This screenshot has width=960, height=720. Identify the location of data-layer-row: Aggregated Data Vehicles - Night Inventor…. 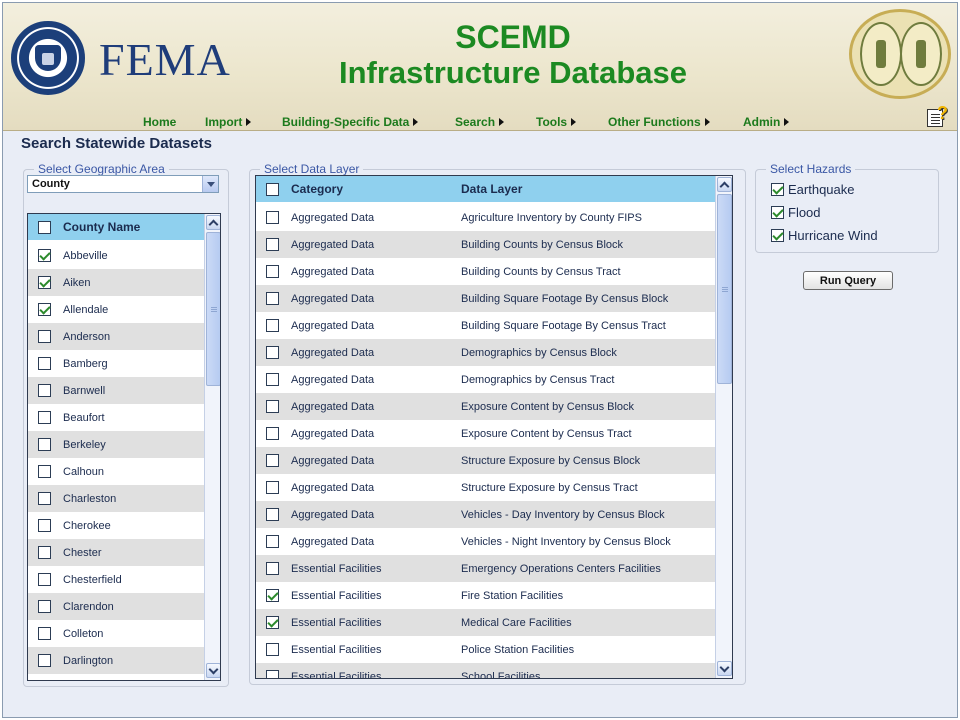
(485, 541).